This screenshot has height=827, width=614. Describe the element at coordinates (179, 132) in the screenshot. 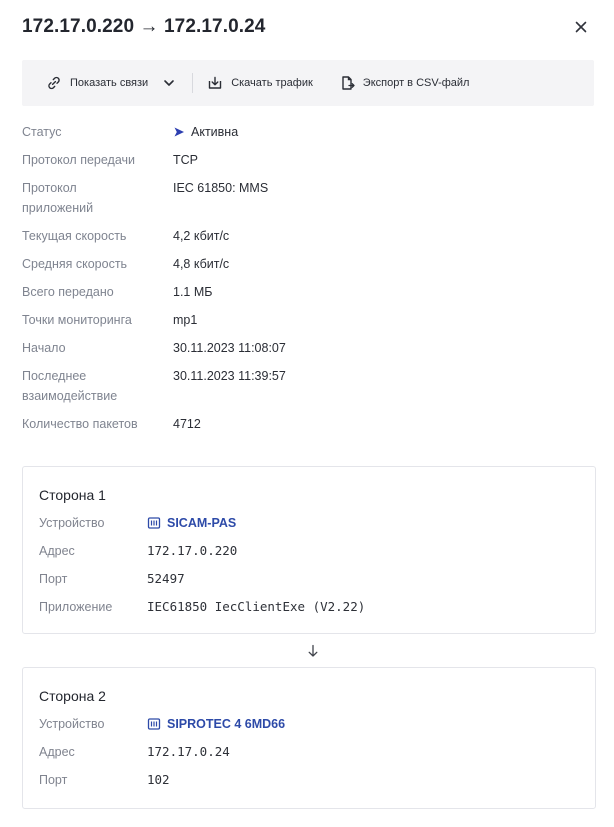

I see `status-active-icon` at that location.